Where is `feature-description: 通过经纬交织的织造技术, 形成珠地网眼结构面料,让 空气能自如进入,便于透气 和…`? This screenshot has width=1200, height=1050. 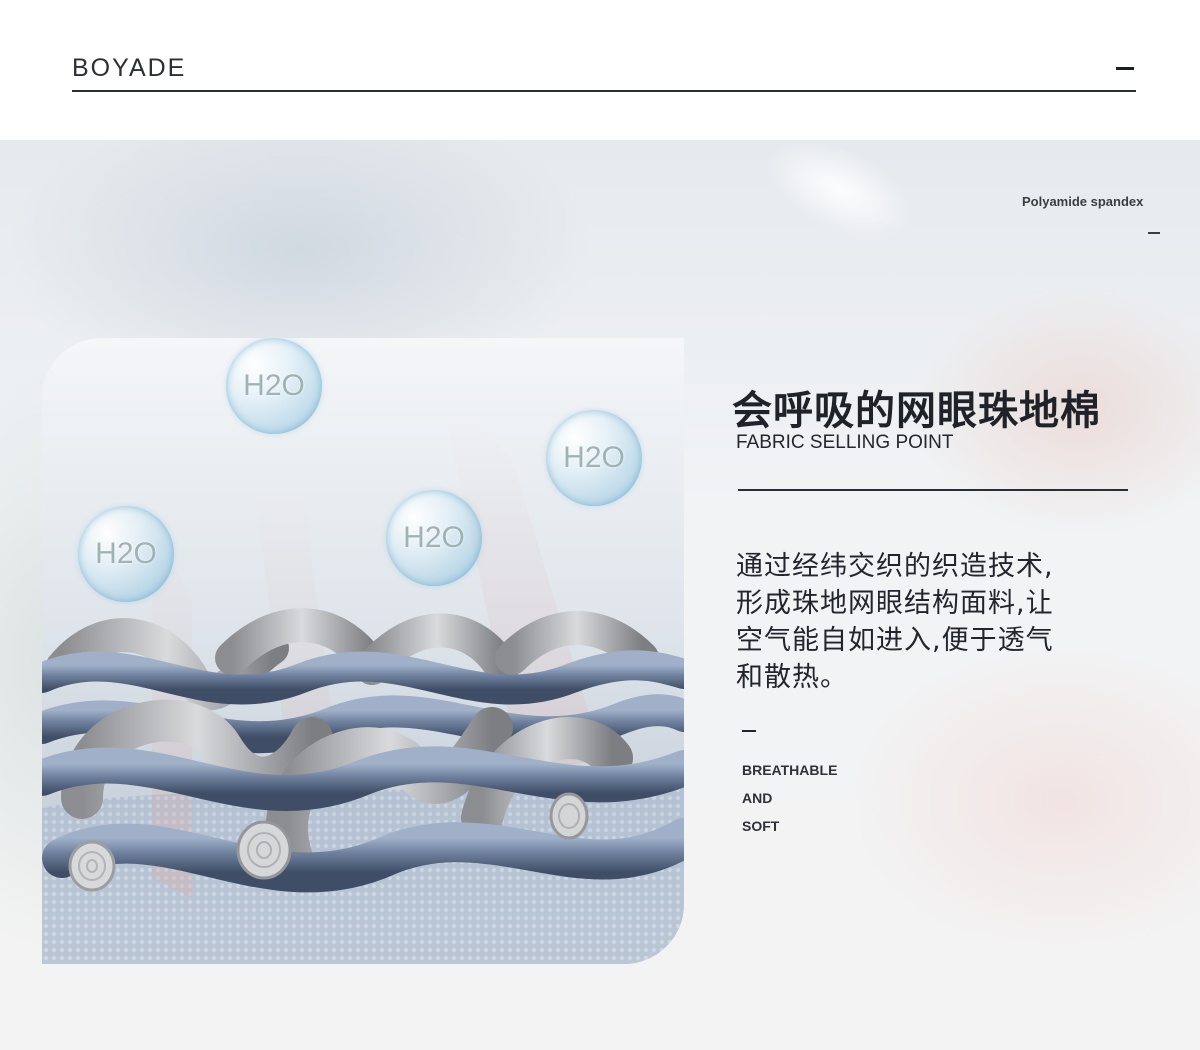
feature-description: 通过经纬交织的织造技术, 形成珠地网眼结构面料,让 空气能自如进入,便于透气 和… is located at coordinates (931, 622).